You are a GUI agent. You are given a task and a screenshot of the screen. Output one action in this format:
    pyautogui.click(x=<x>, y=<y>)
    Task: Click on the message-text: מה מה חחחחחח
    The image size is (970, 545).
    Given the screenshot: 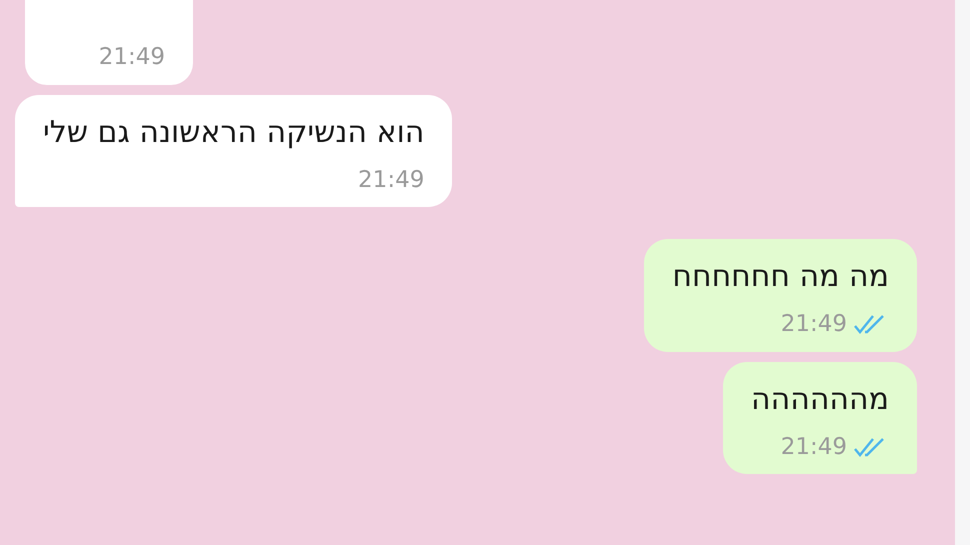 What is the action you would take?
    pyautogui.click(x=780, y=277)
    